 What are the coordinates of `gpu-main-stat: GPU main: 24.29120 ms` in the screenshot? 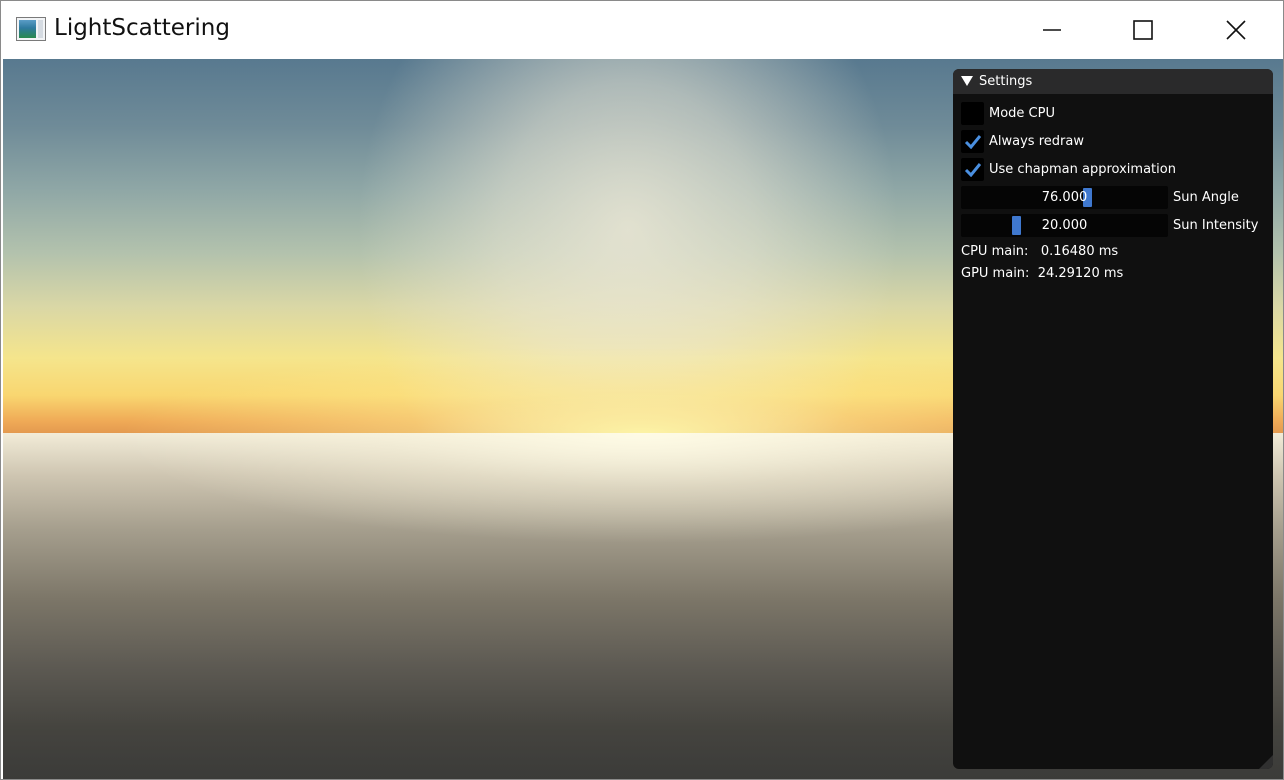 It's located at (1042, 273).